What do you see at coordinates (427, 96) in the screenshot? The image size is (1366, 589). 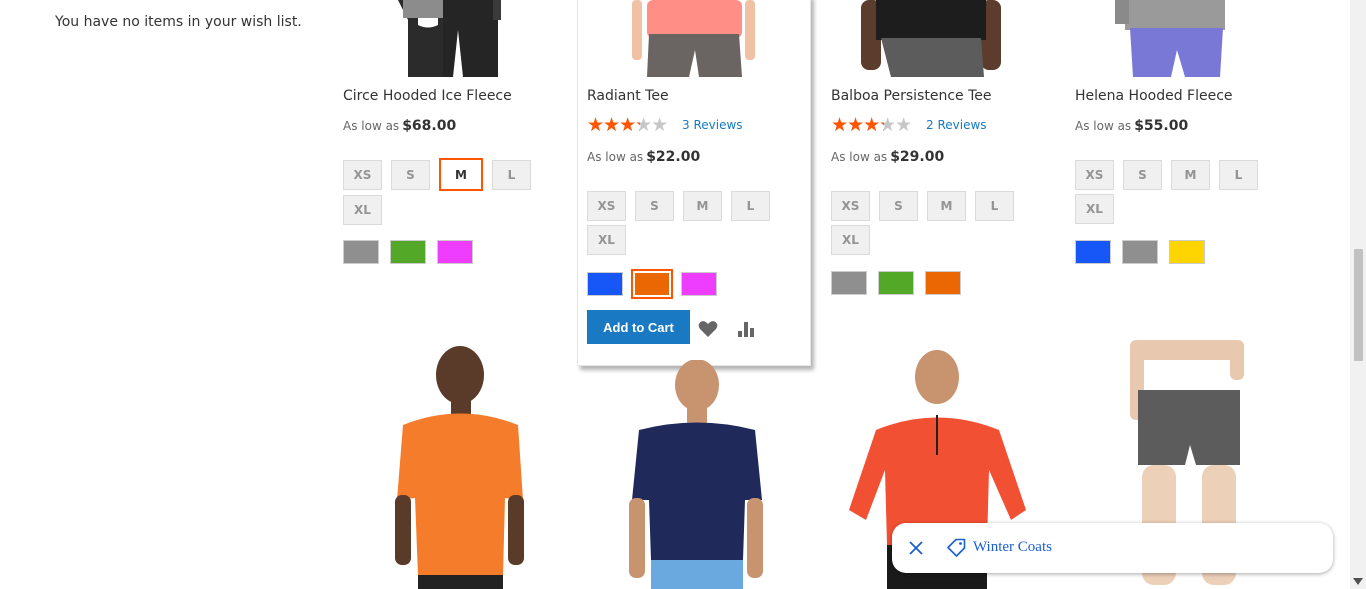 I see `product-name: Circe Hooded Ice Fleece` at bounding box center [427, 96].